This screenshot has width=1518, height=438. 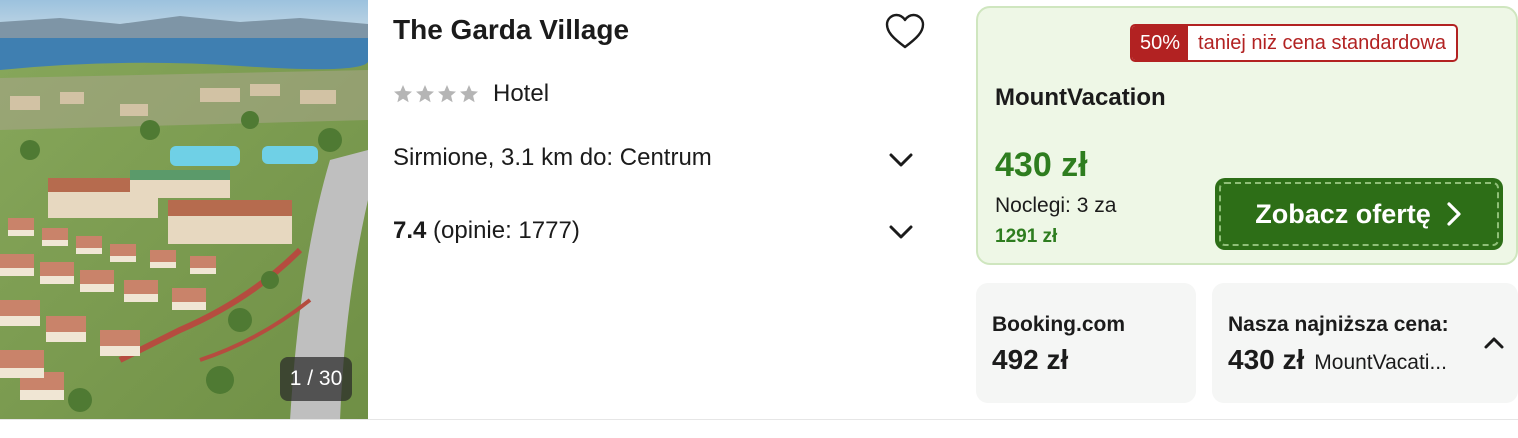 I want to click on compare-provider-price: 492 zł, so click(x=1030, y=359).